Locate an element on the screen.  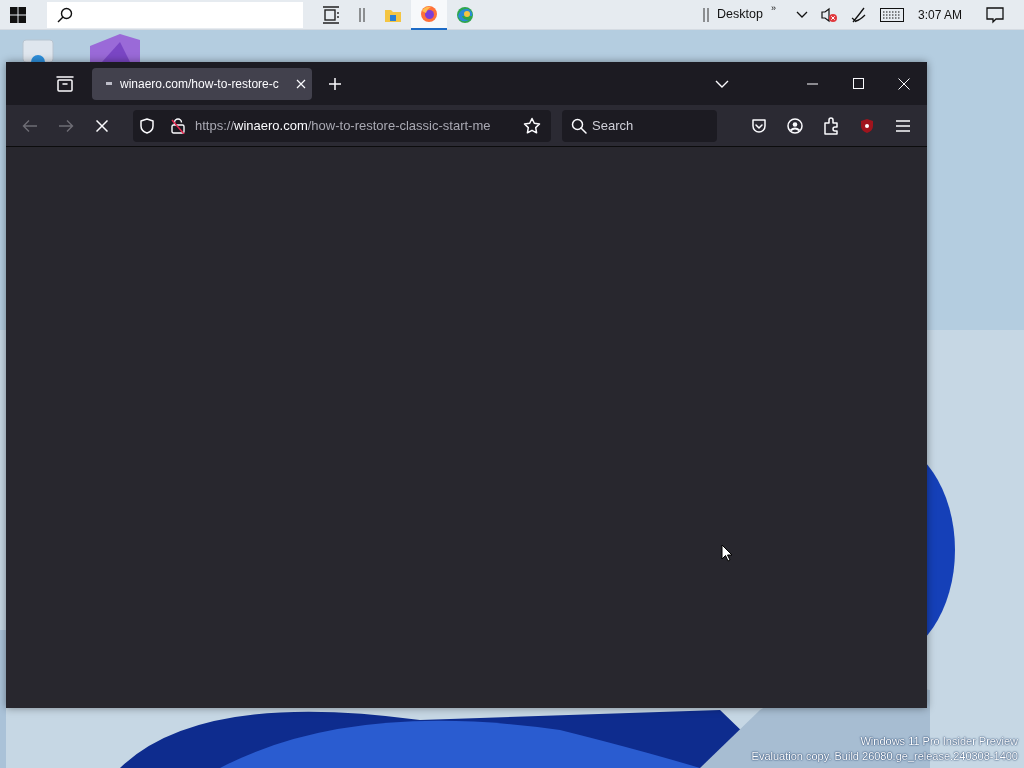
archive-icon is located at coordinates (65, 83).